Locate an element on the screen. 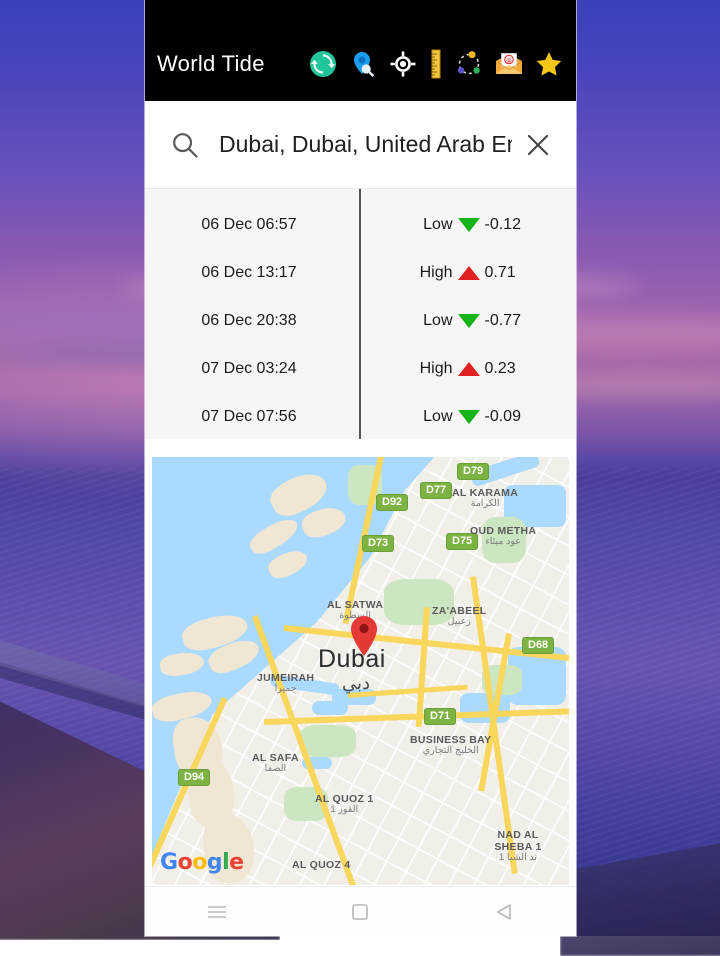  tide-time: 06 Dec 06:57 is located at coordinates (249, 224).